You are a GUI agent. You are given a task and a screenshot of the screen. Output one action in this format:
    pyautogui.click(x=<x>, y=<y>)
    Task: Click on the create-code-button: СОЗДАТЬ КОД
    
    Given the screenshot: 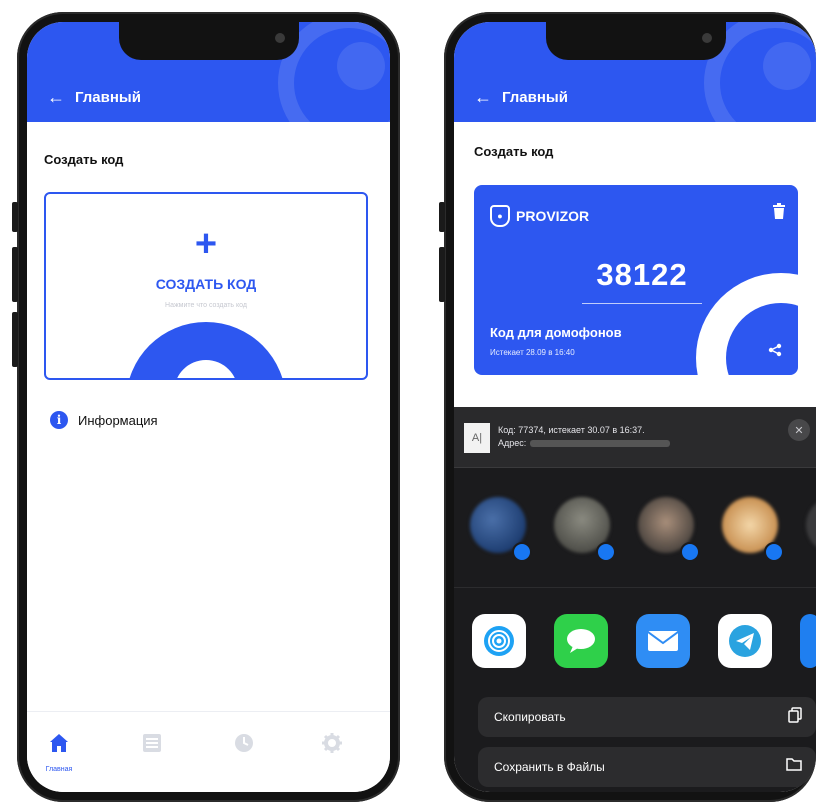 What is the action you would take?
    pyautogui.click(x=206, y=284)
    